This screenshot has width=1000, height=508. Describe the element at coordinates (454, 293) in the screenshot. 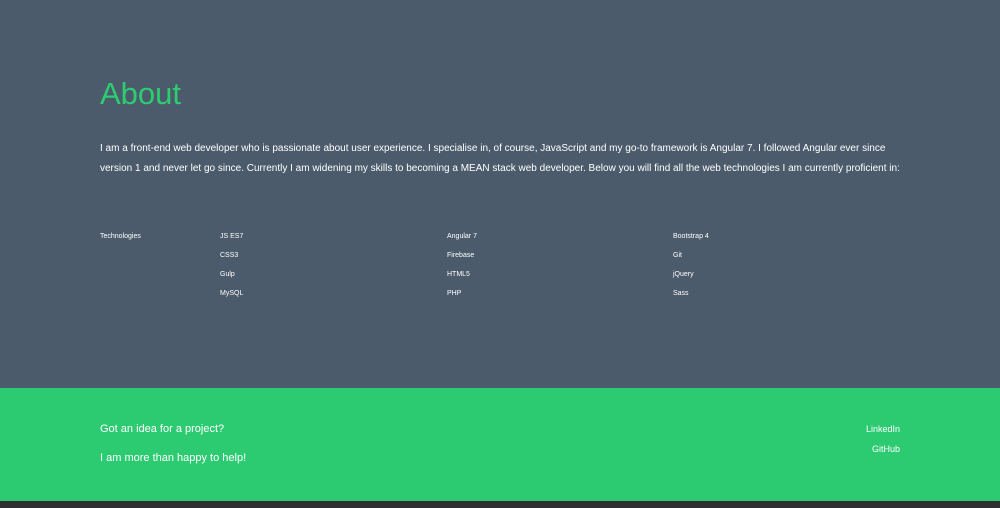

I see `tech-item: PHP` at that location.